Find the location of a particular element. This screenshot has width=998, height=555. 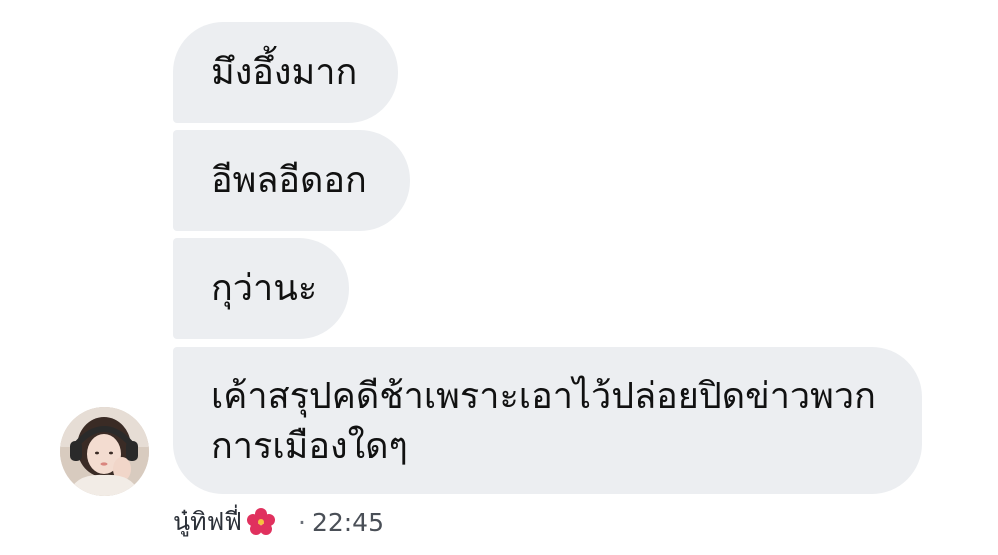

message-text: มึงอึ้งมาก is located at coordinates (284, 72).